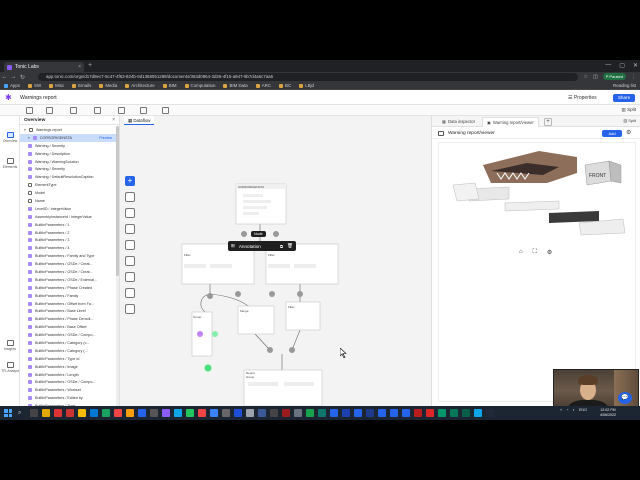 The image size is (640, 480). Describe the element at coordinates (82, 413) in the screenshot. I see `chrome-icon` at that location.